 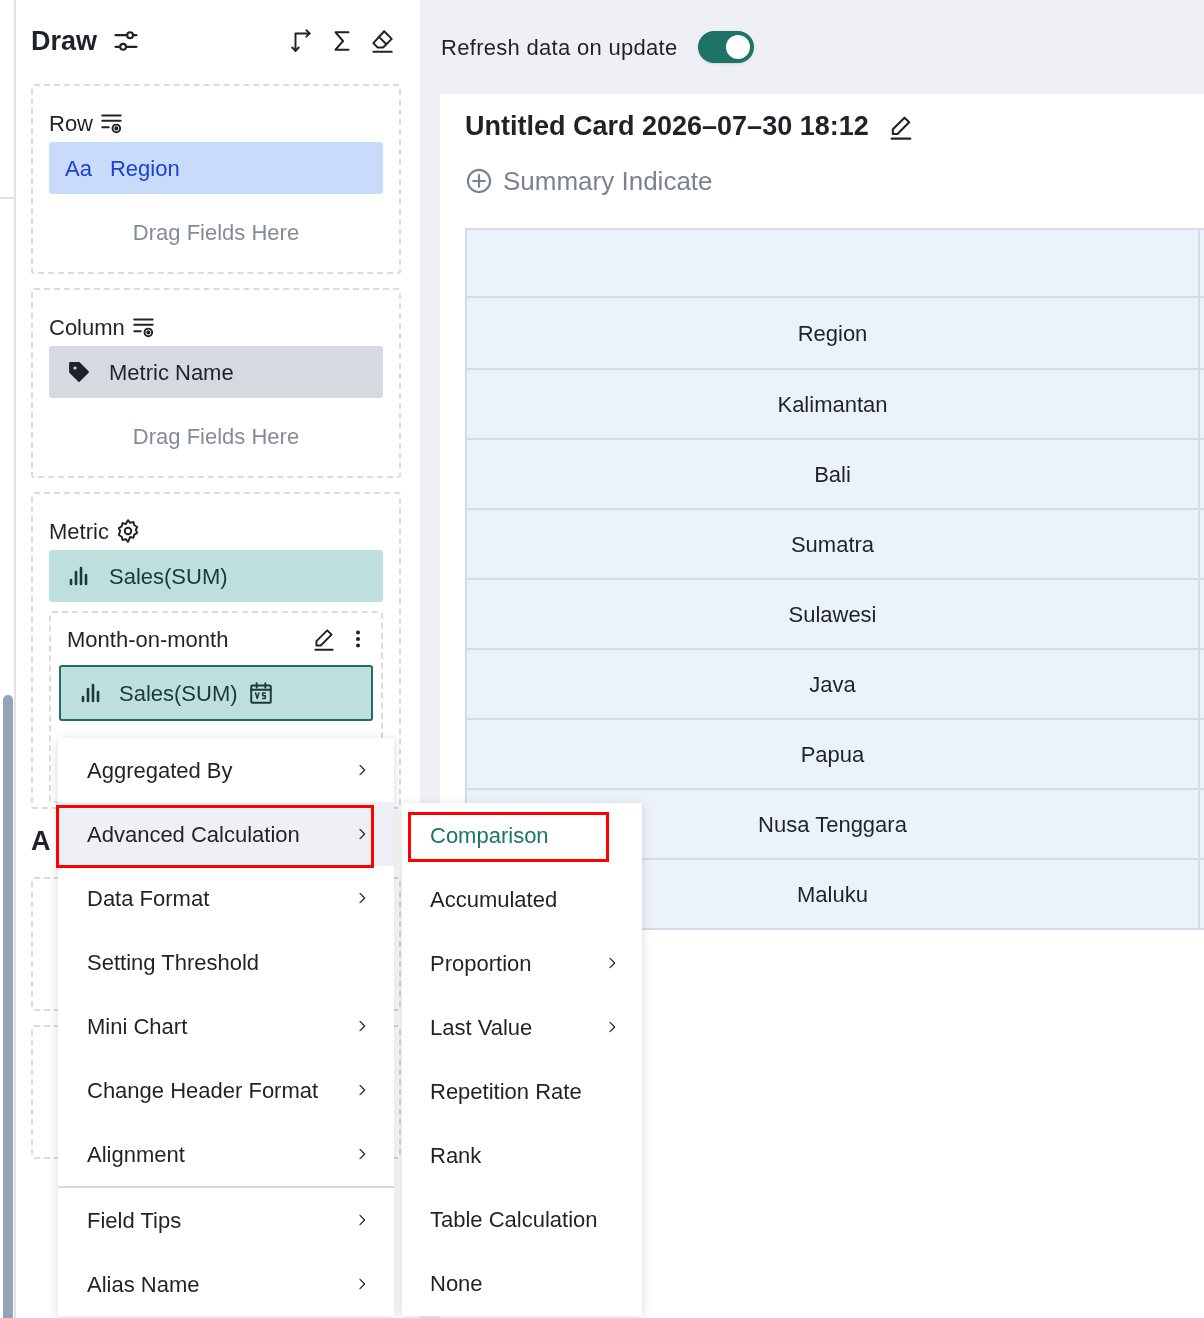 What do you see at coordinates (226, 1090) in the screenshot?
I see `menu-item: Change Header Format` at bounding box center [226, 1090].